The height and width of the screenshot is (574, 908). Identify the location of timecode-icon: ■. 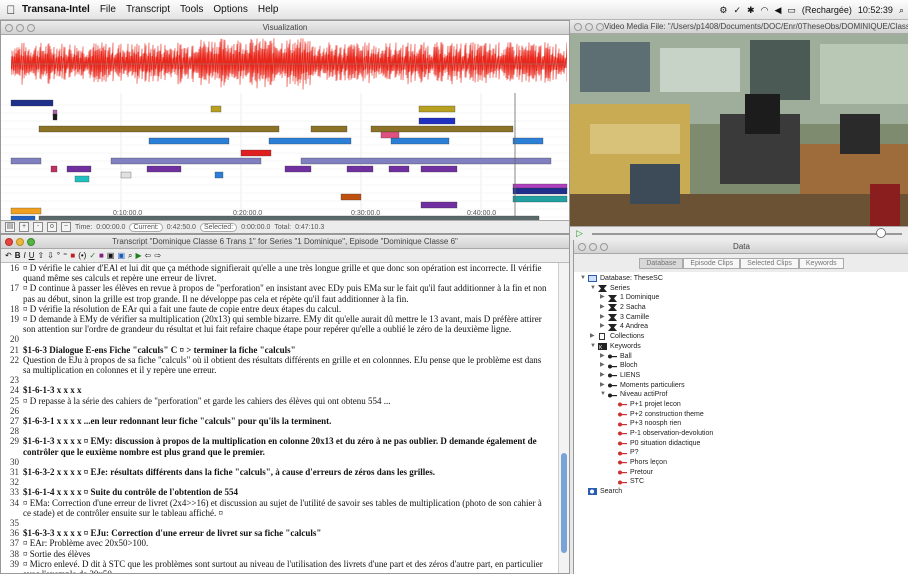
(72, 255).